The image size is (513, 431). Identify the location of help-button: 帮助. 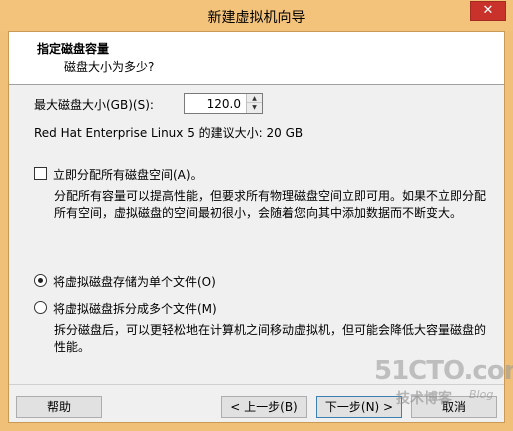
(59, 407).